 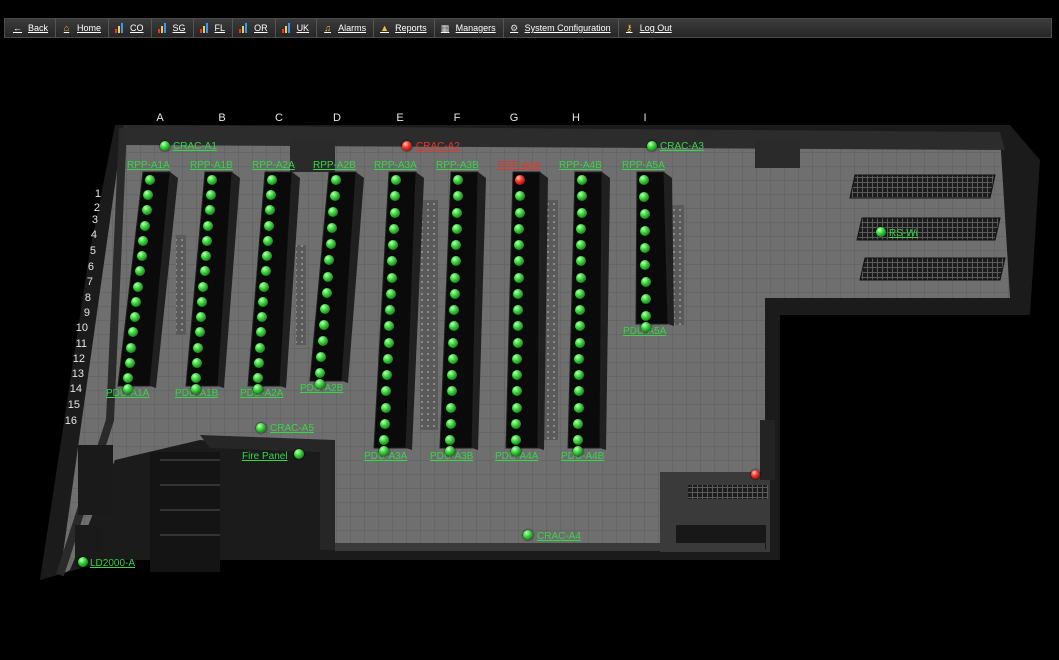 I want to click on site-link-uk: UK, so click(x=297, y=28).